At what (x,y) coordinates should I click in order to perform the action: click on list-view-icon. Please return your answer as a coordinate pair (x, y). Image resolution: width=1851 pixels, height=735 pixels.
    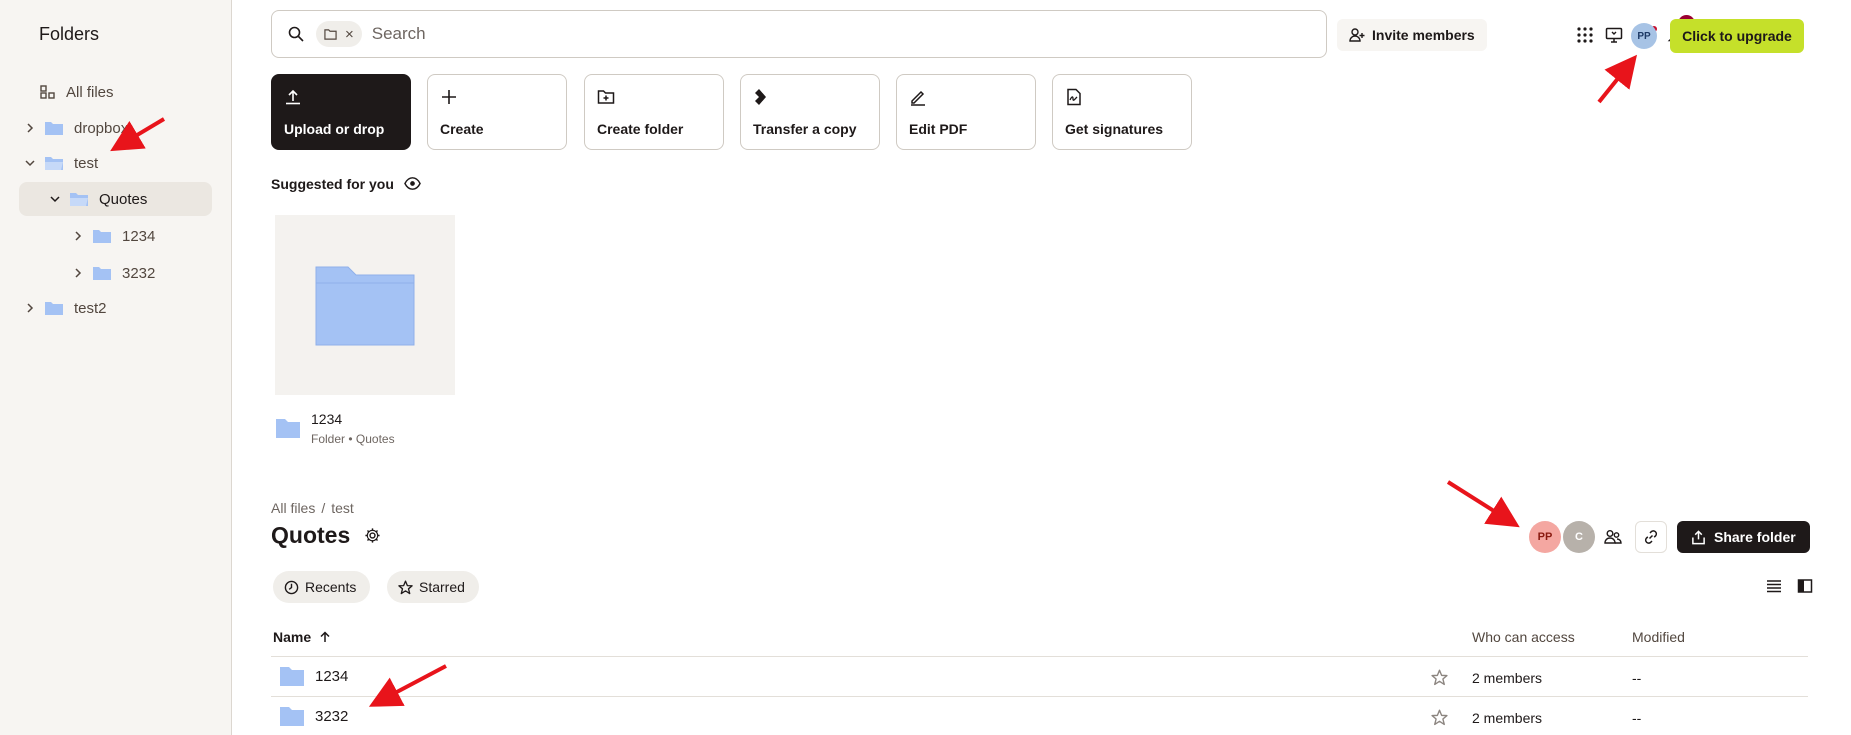
    Looking at the image, I should click on (1775, 587).